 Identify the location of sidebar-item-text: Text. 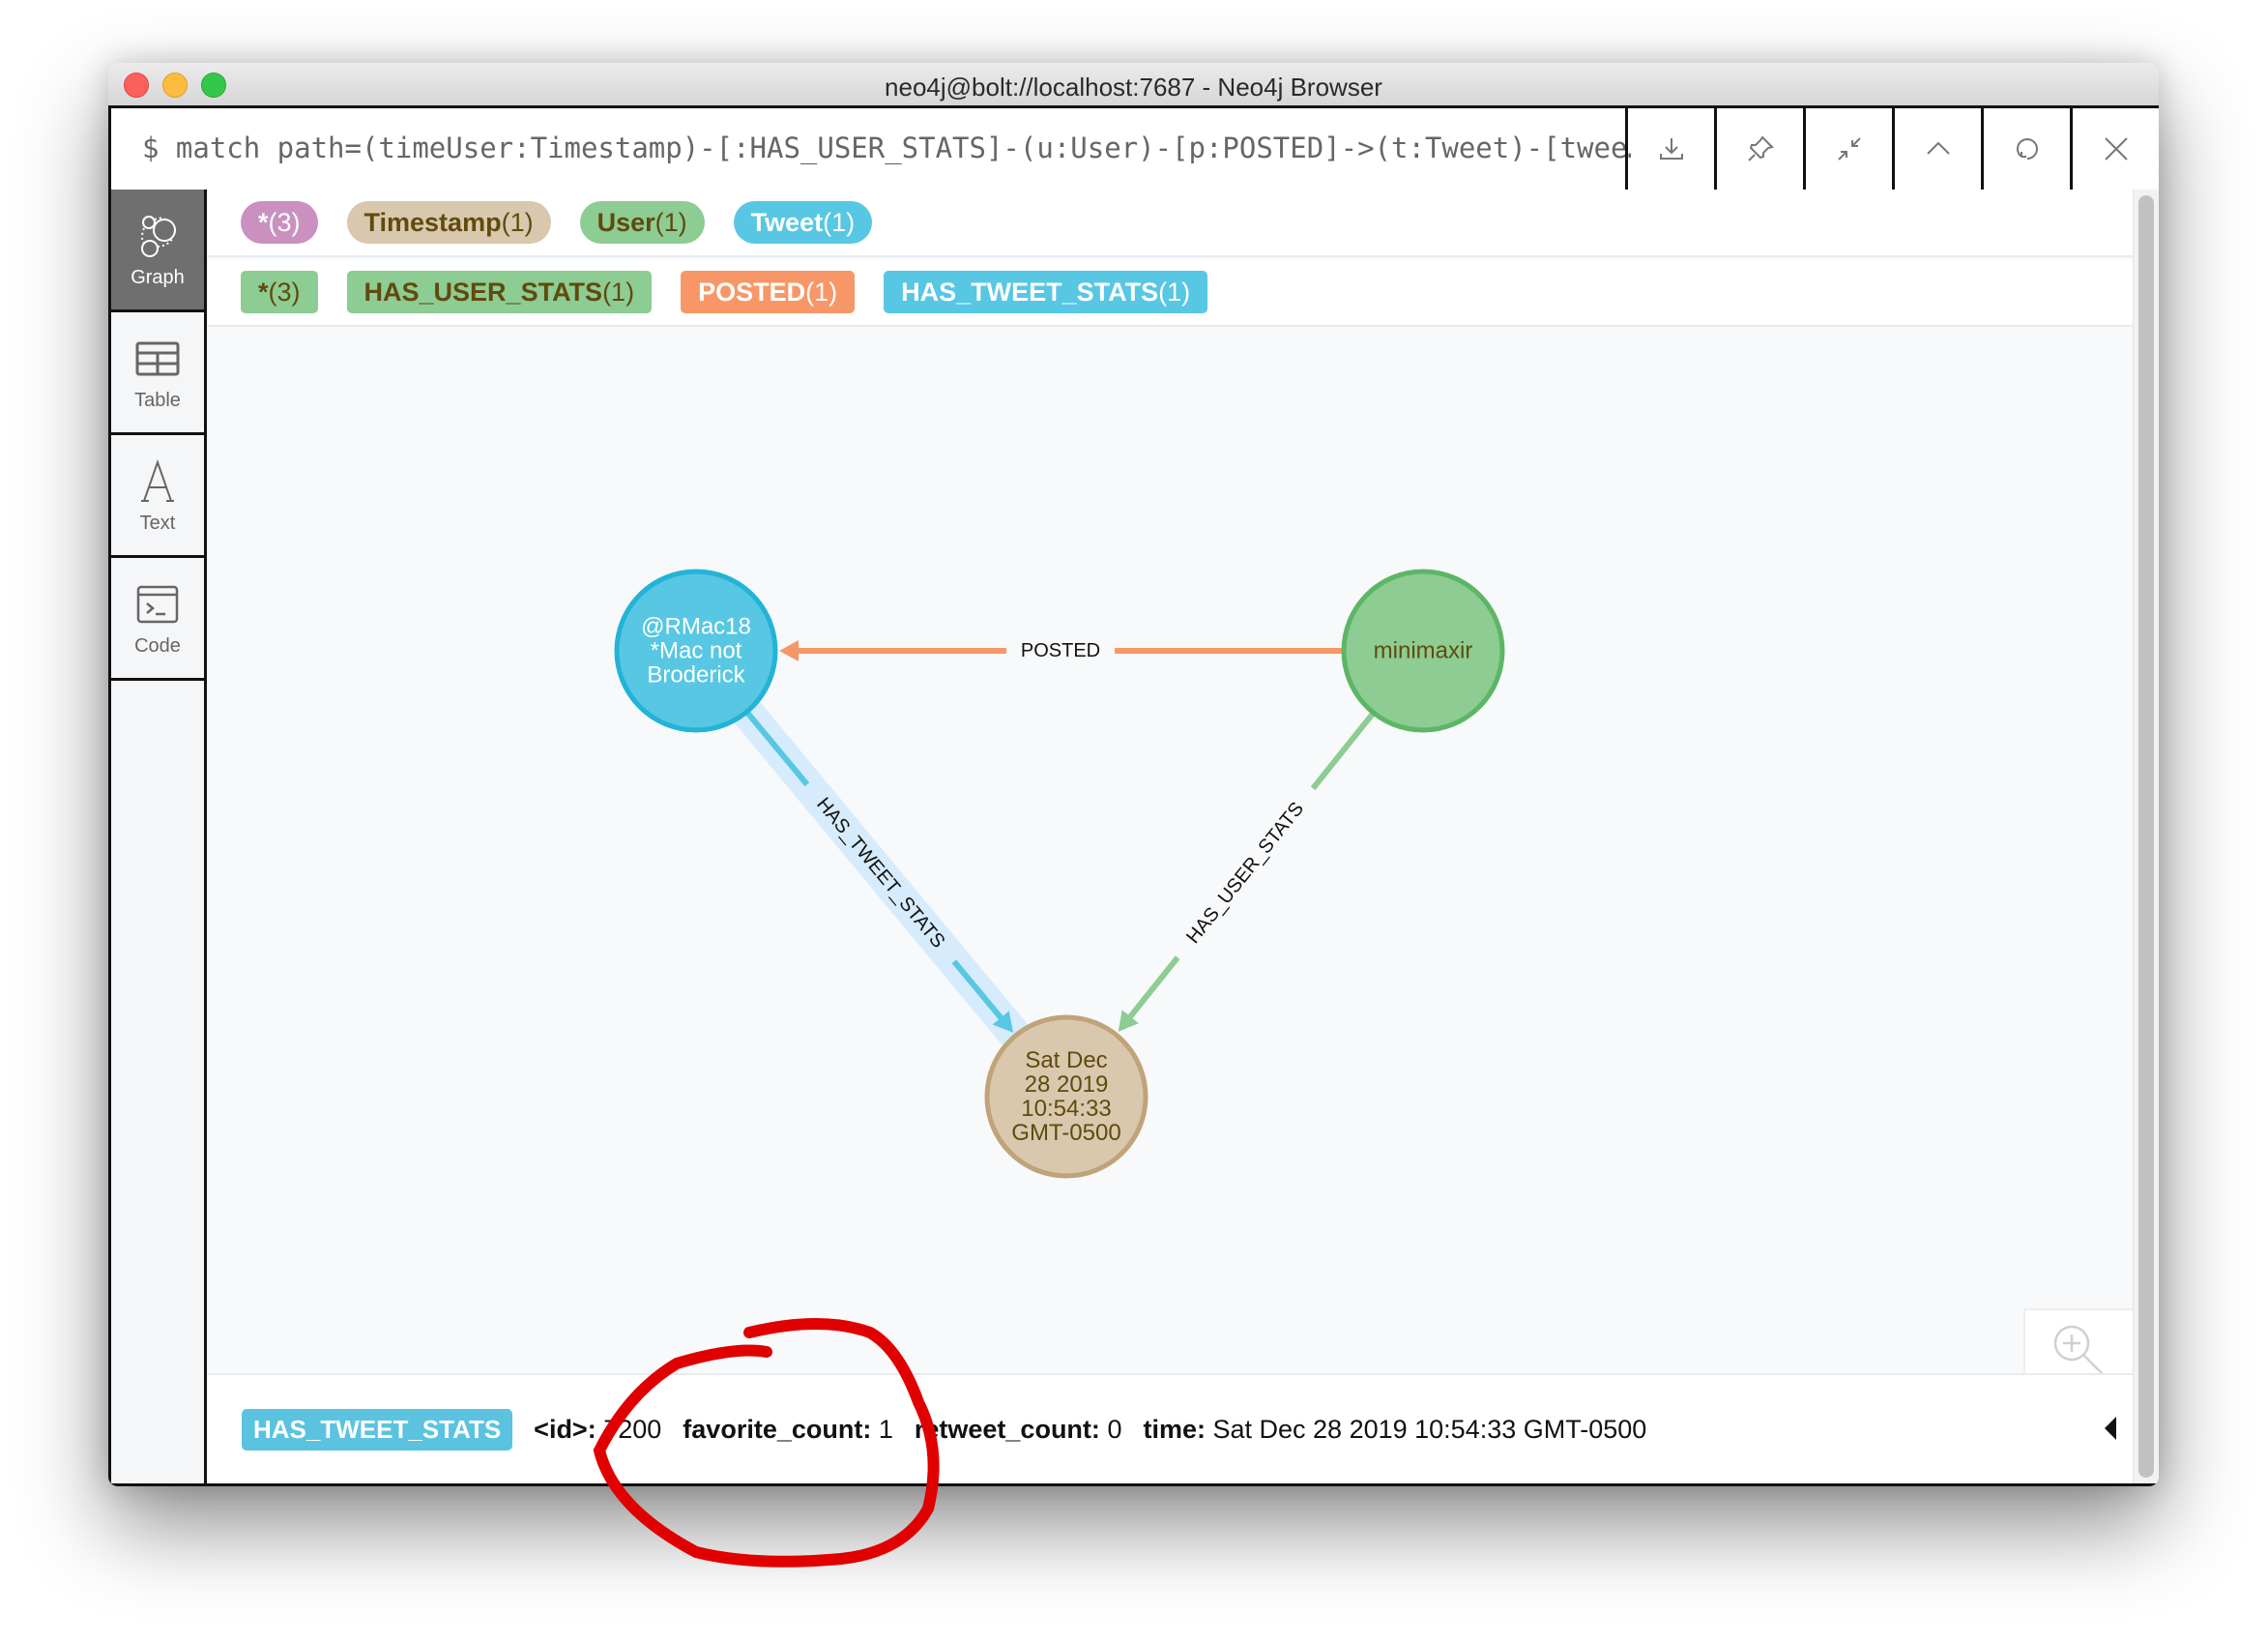
(157, 496).